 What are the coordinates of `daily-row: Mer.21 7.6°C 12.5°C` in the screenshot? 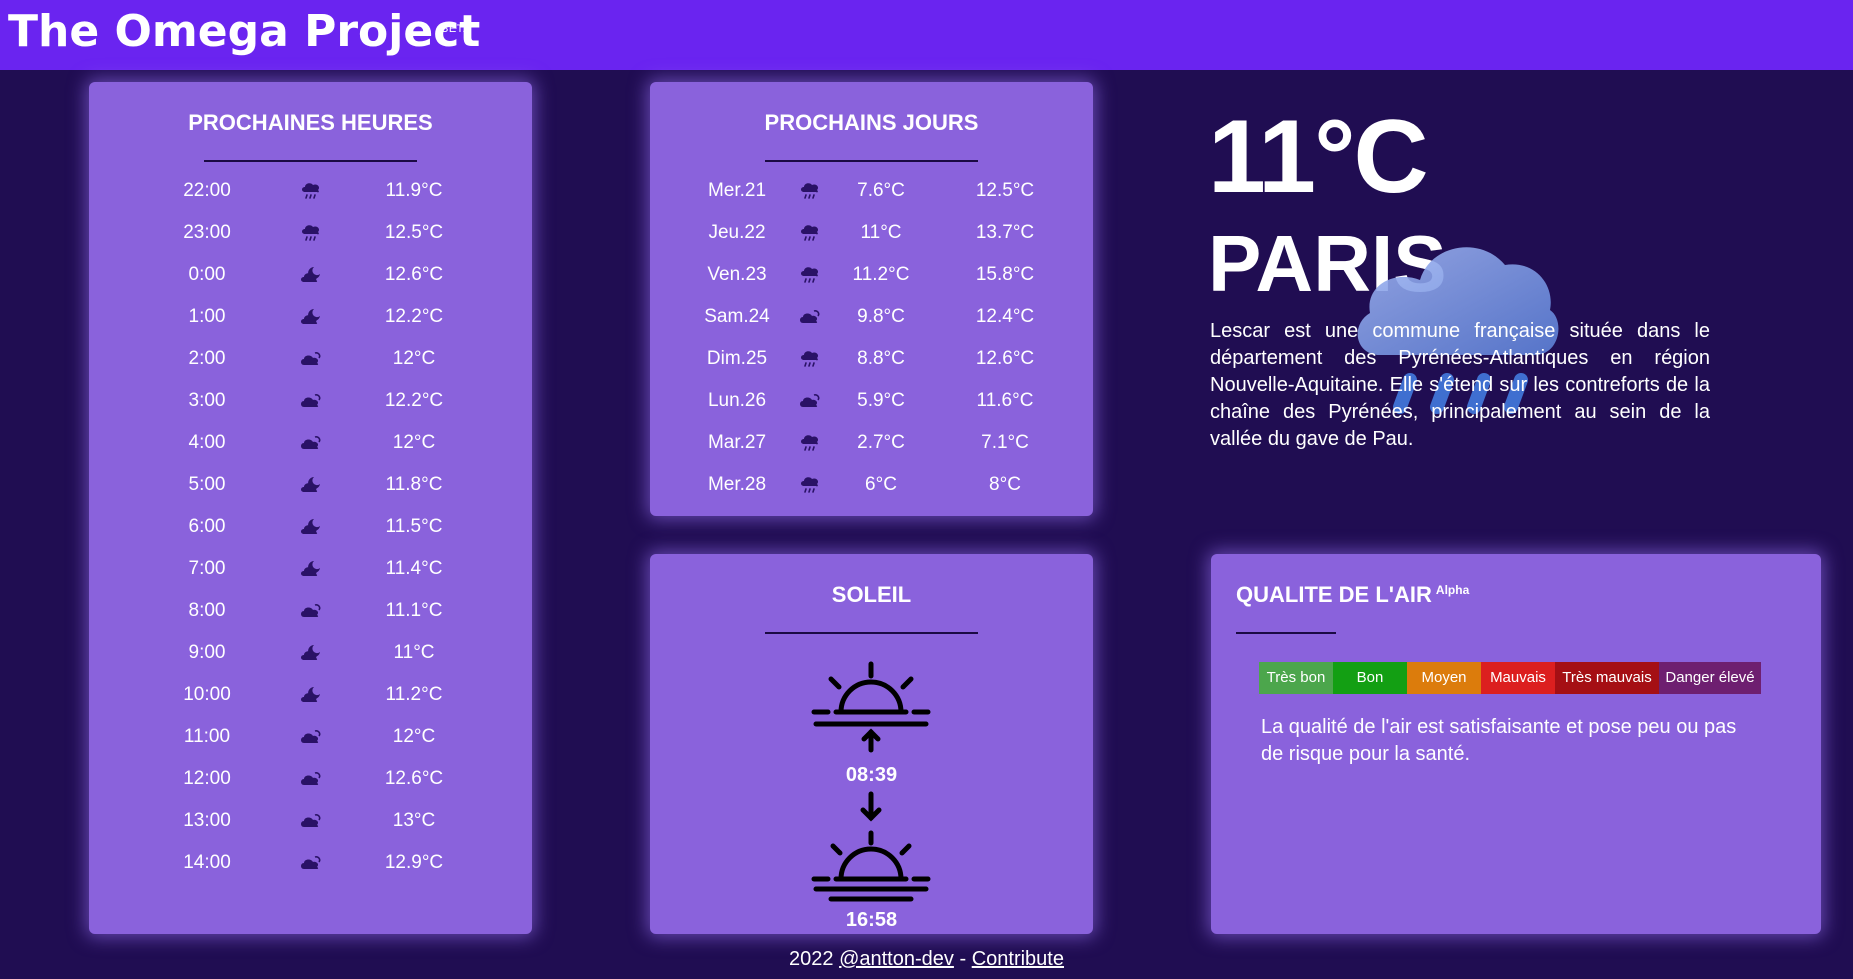 It's located at (871, 201).